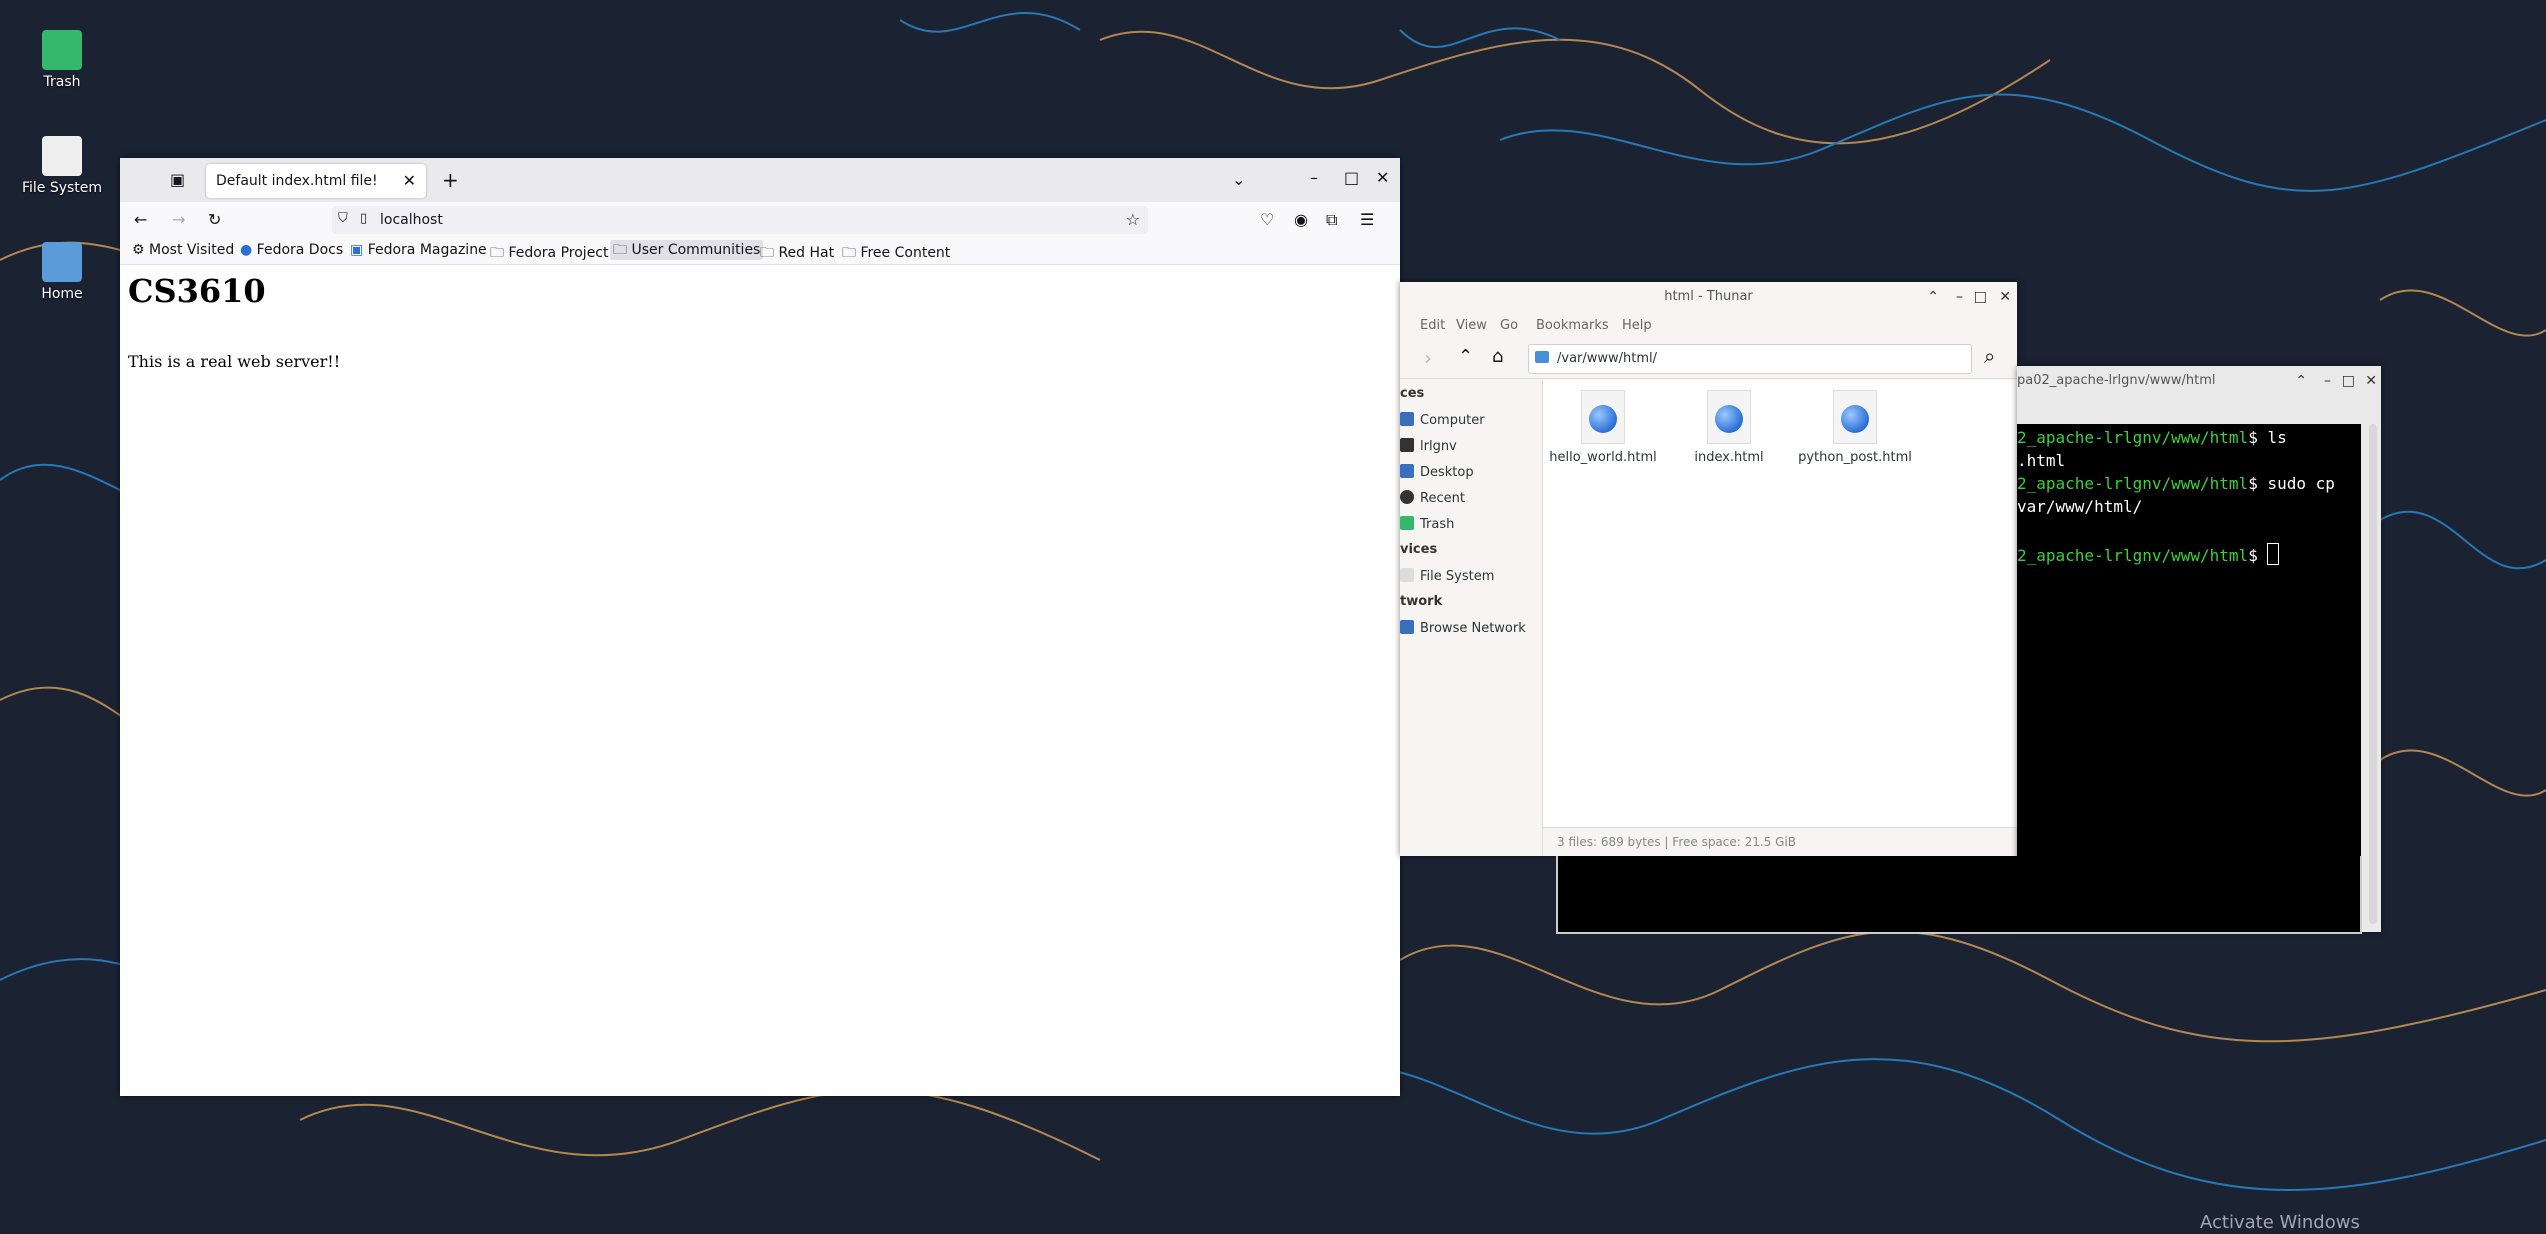  I want to click on sidebar-item-label: File System, so click(1457, 576).